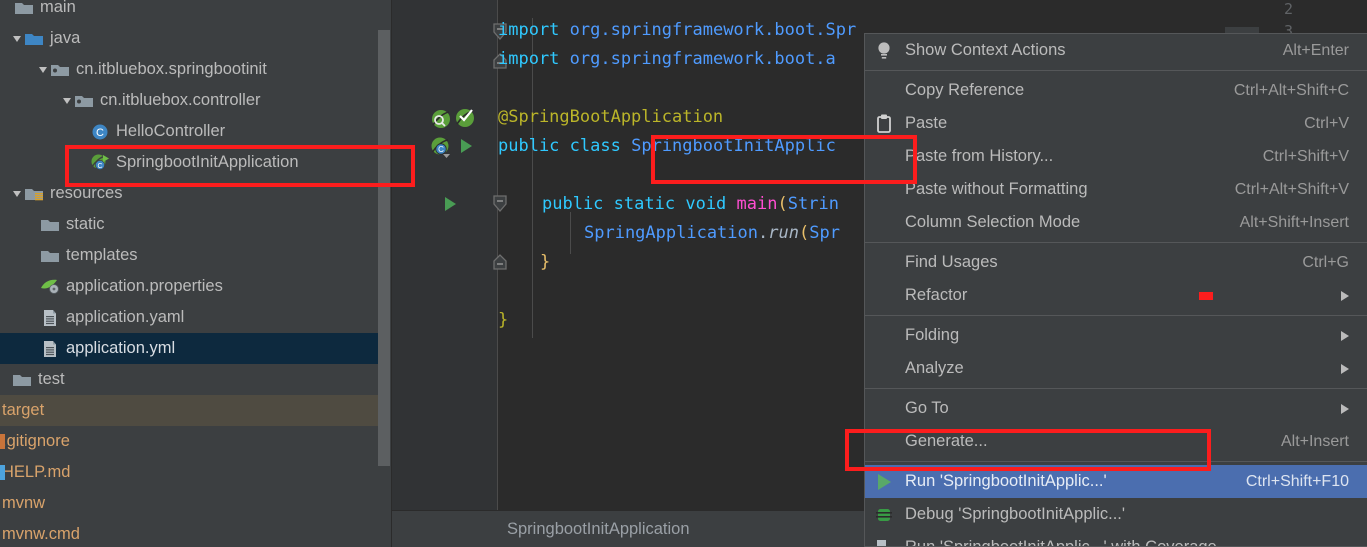  Describe the element at coordinates (86, 193) in the screenshot. I see `tree-item-label: resources` at that location.